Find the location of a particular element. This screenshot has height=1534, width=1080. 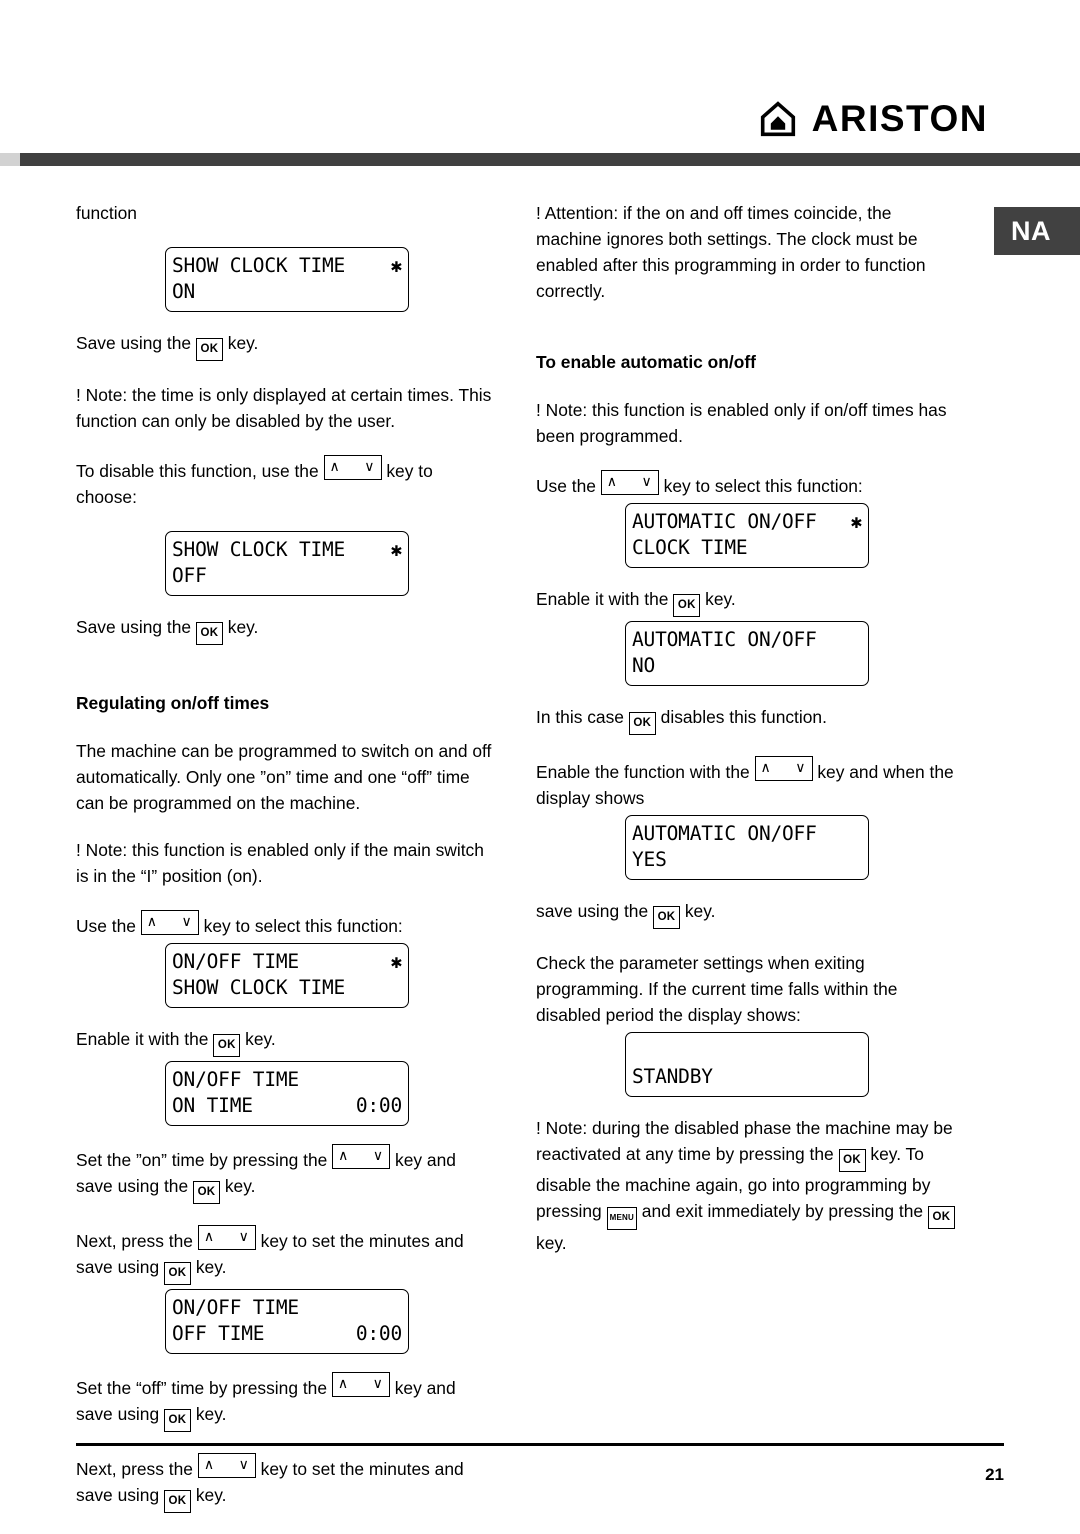

text-run: Enable it with the is located at coordinates (142, 1039).